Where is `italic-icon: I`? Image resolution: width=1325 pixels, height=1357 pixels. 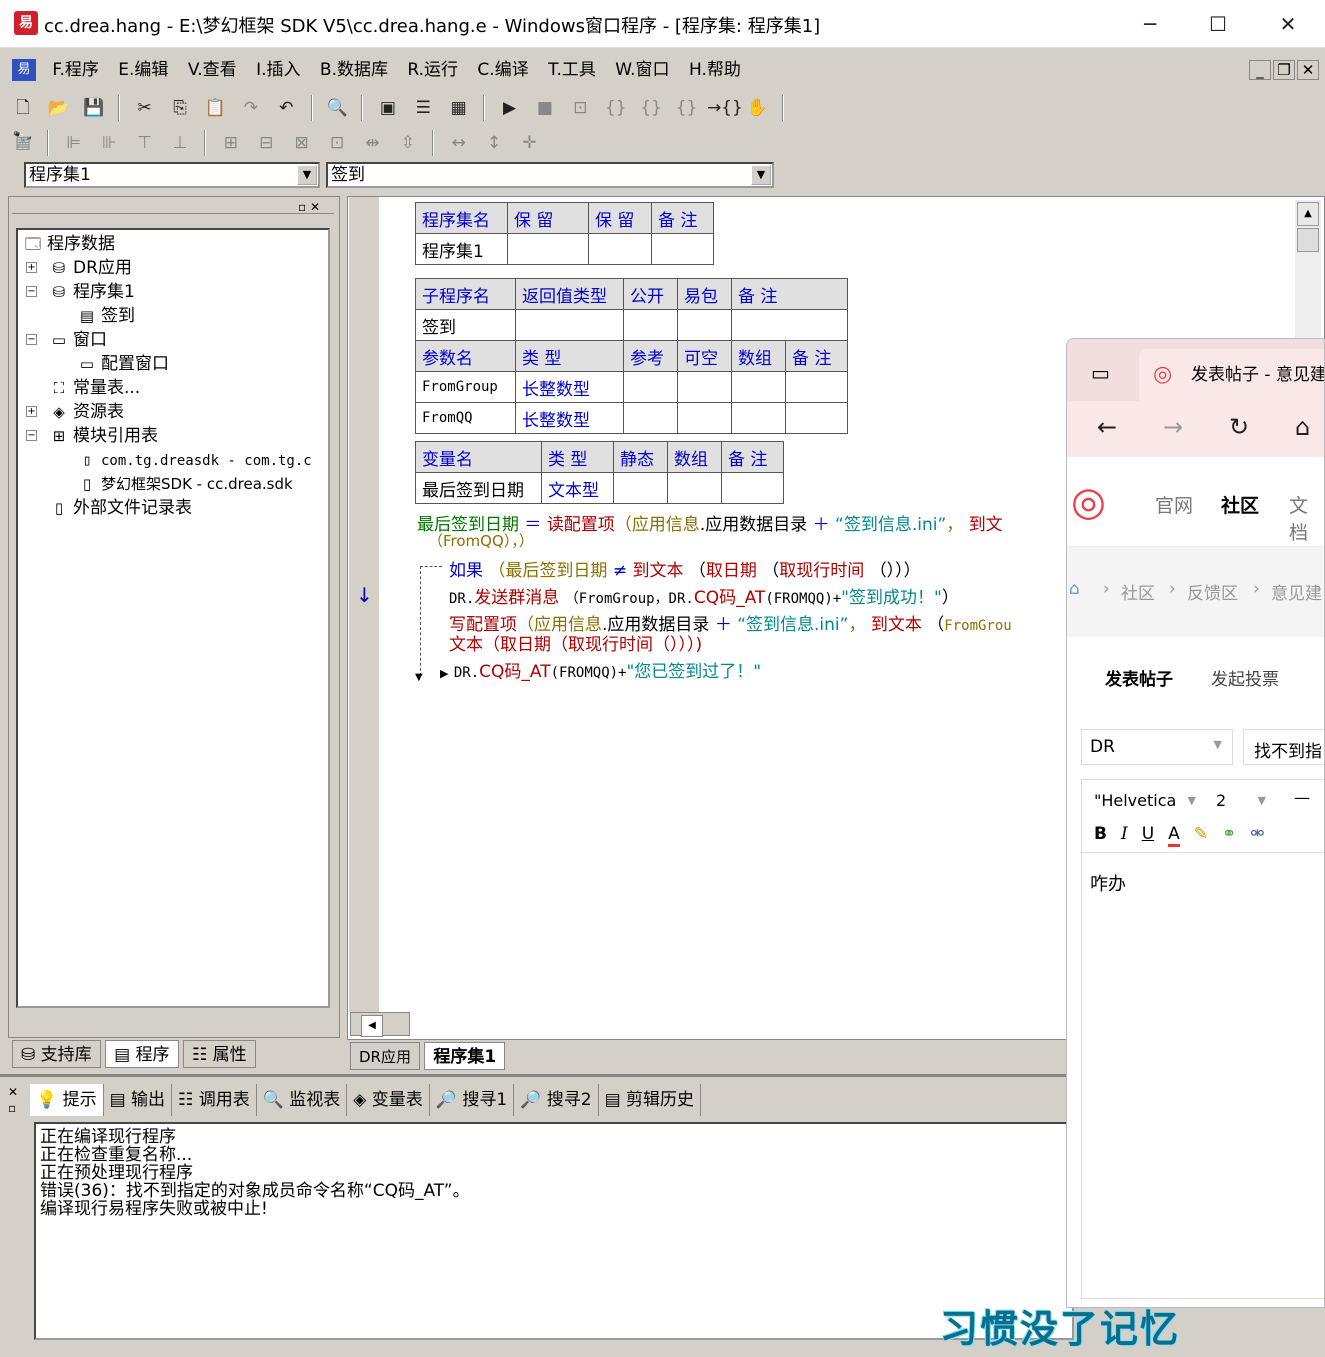 italic-icon: I is located at coordinates (1124, 834).